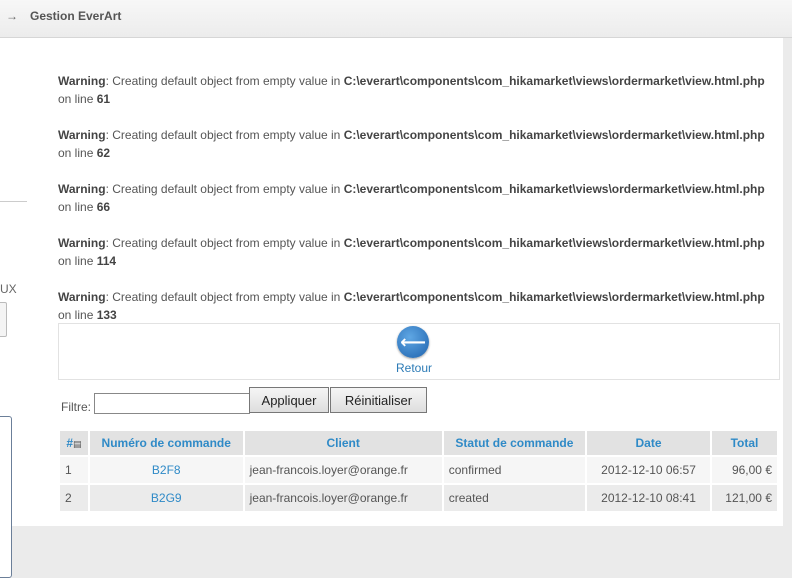 This screenshot has width=792, height=578. What do you see at coordinates (648, 443) in the screenshot?
I see `column-header-date: Date` at bounding box center [648, 443].